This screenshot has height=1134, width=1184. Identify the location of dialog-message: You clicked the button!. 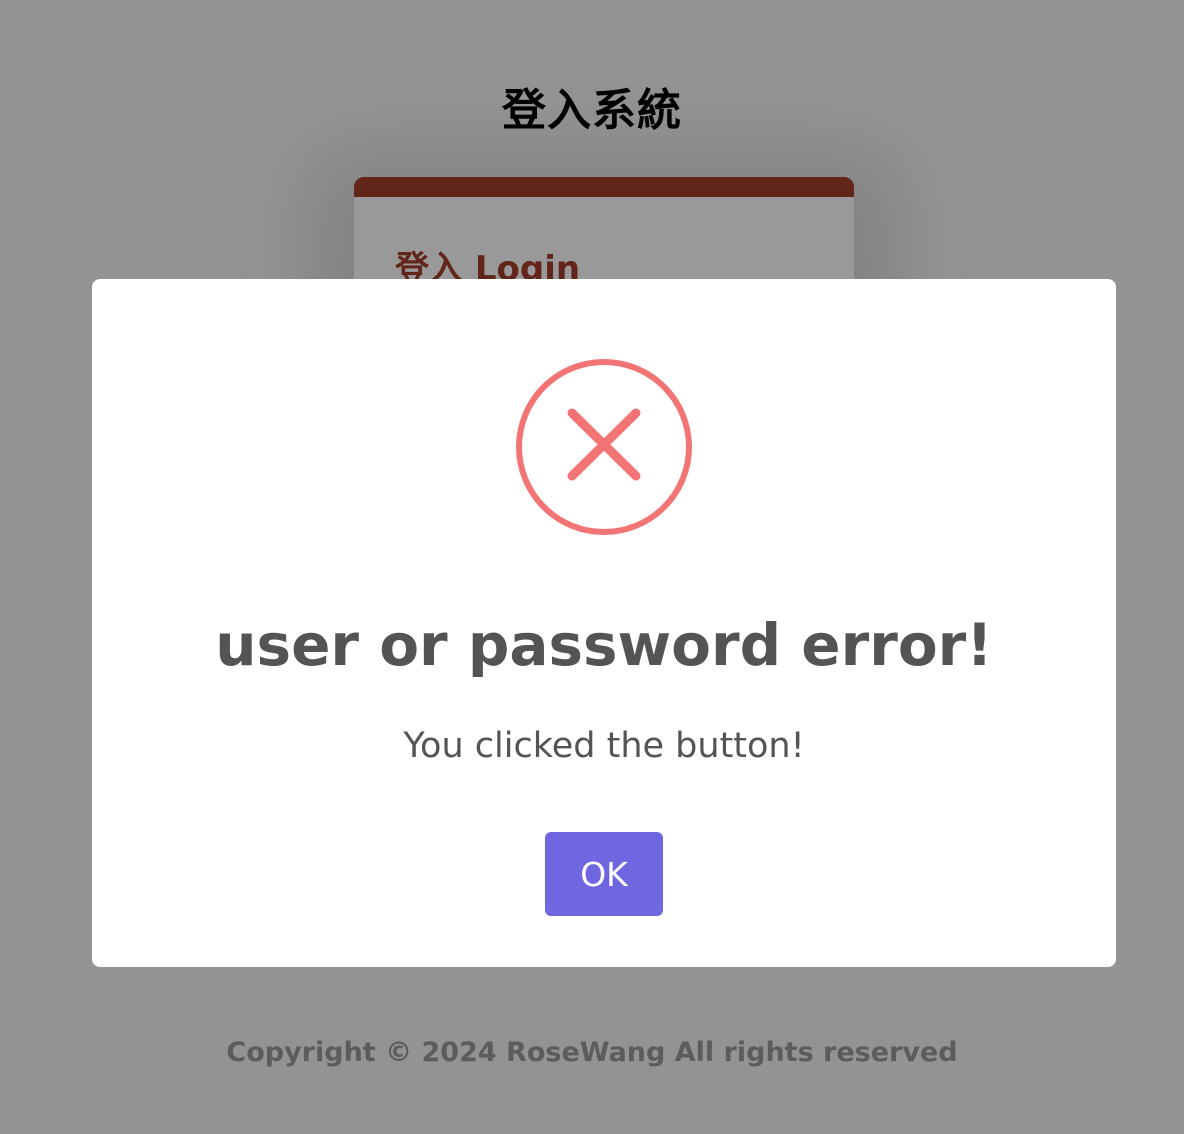
(604, 746).